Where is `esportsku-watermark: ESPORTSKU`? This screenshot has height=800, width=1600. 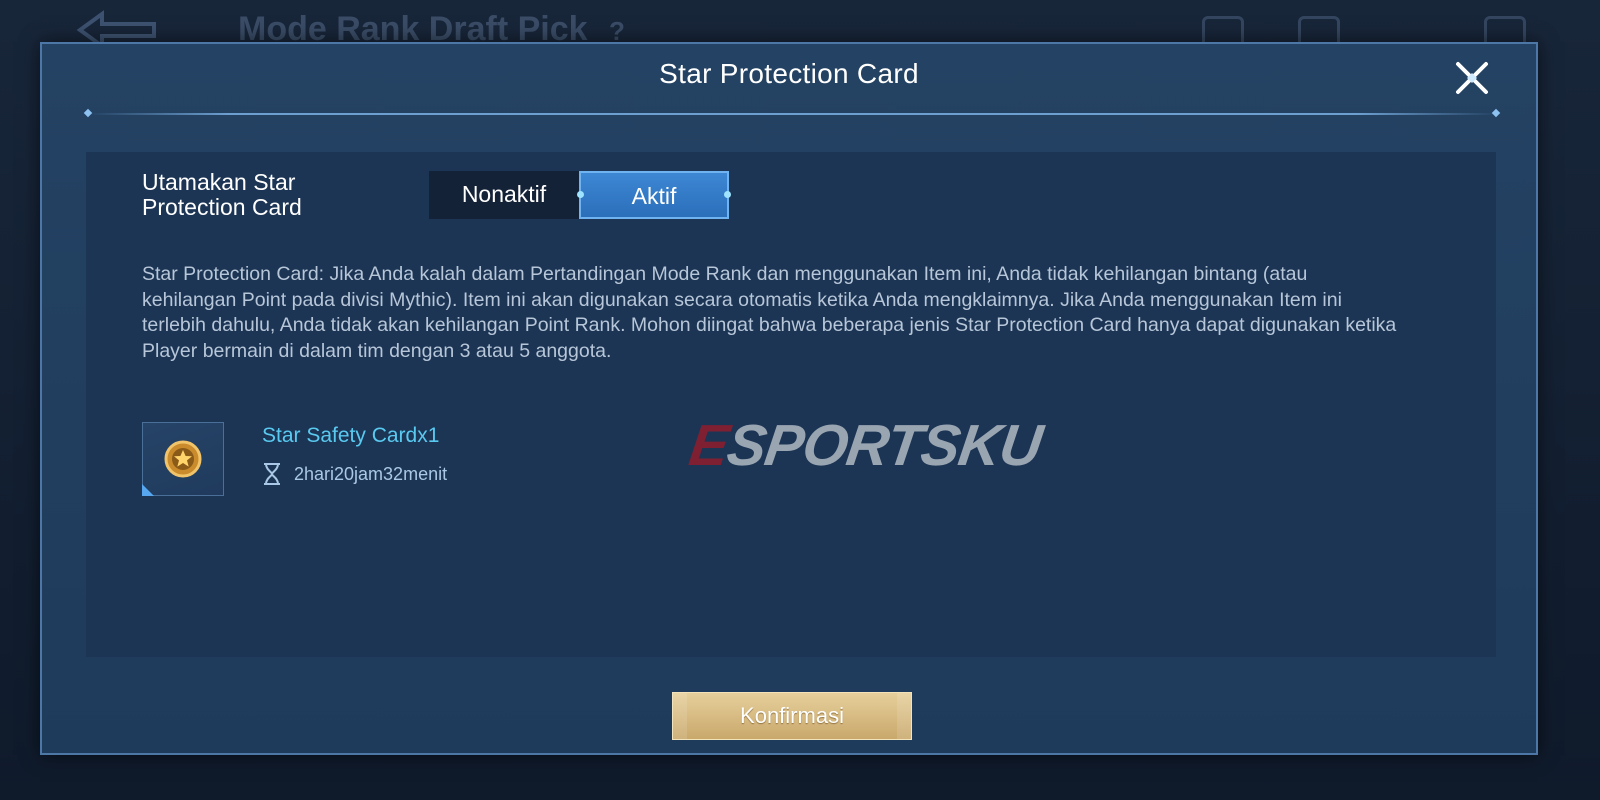
esportsku-watermark: ESPORTSKU is located at coordinates (858, 443).